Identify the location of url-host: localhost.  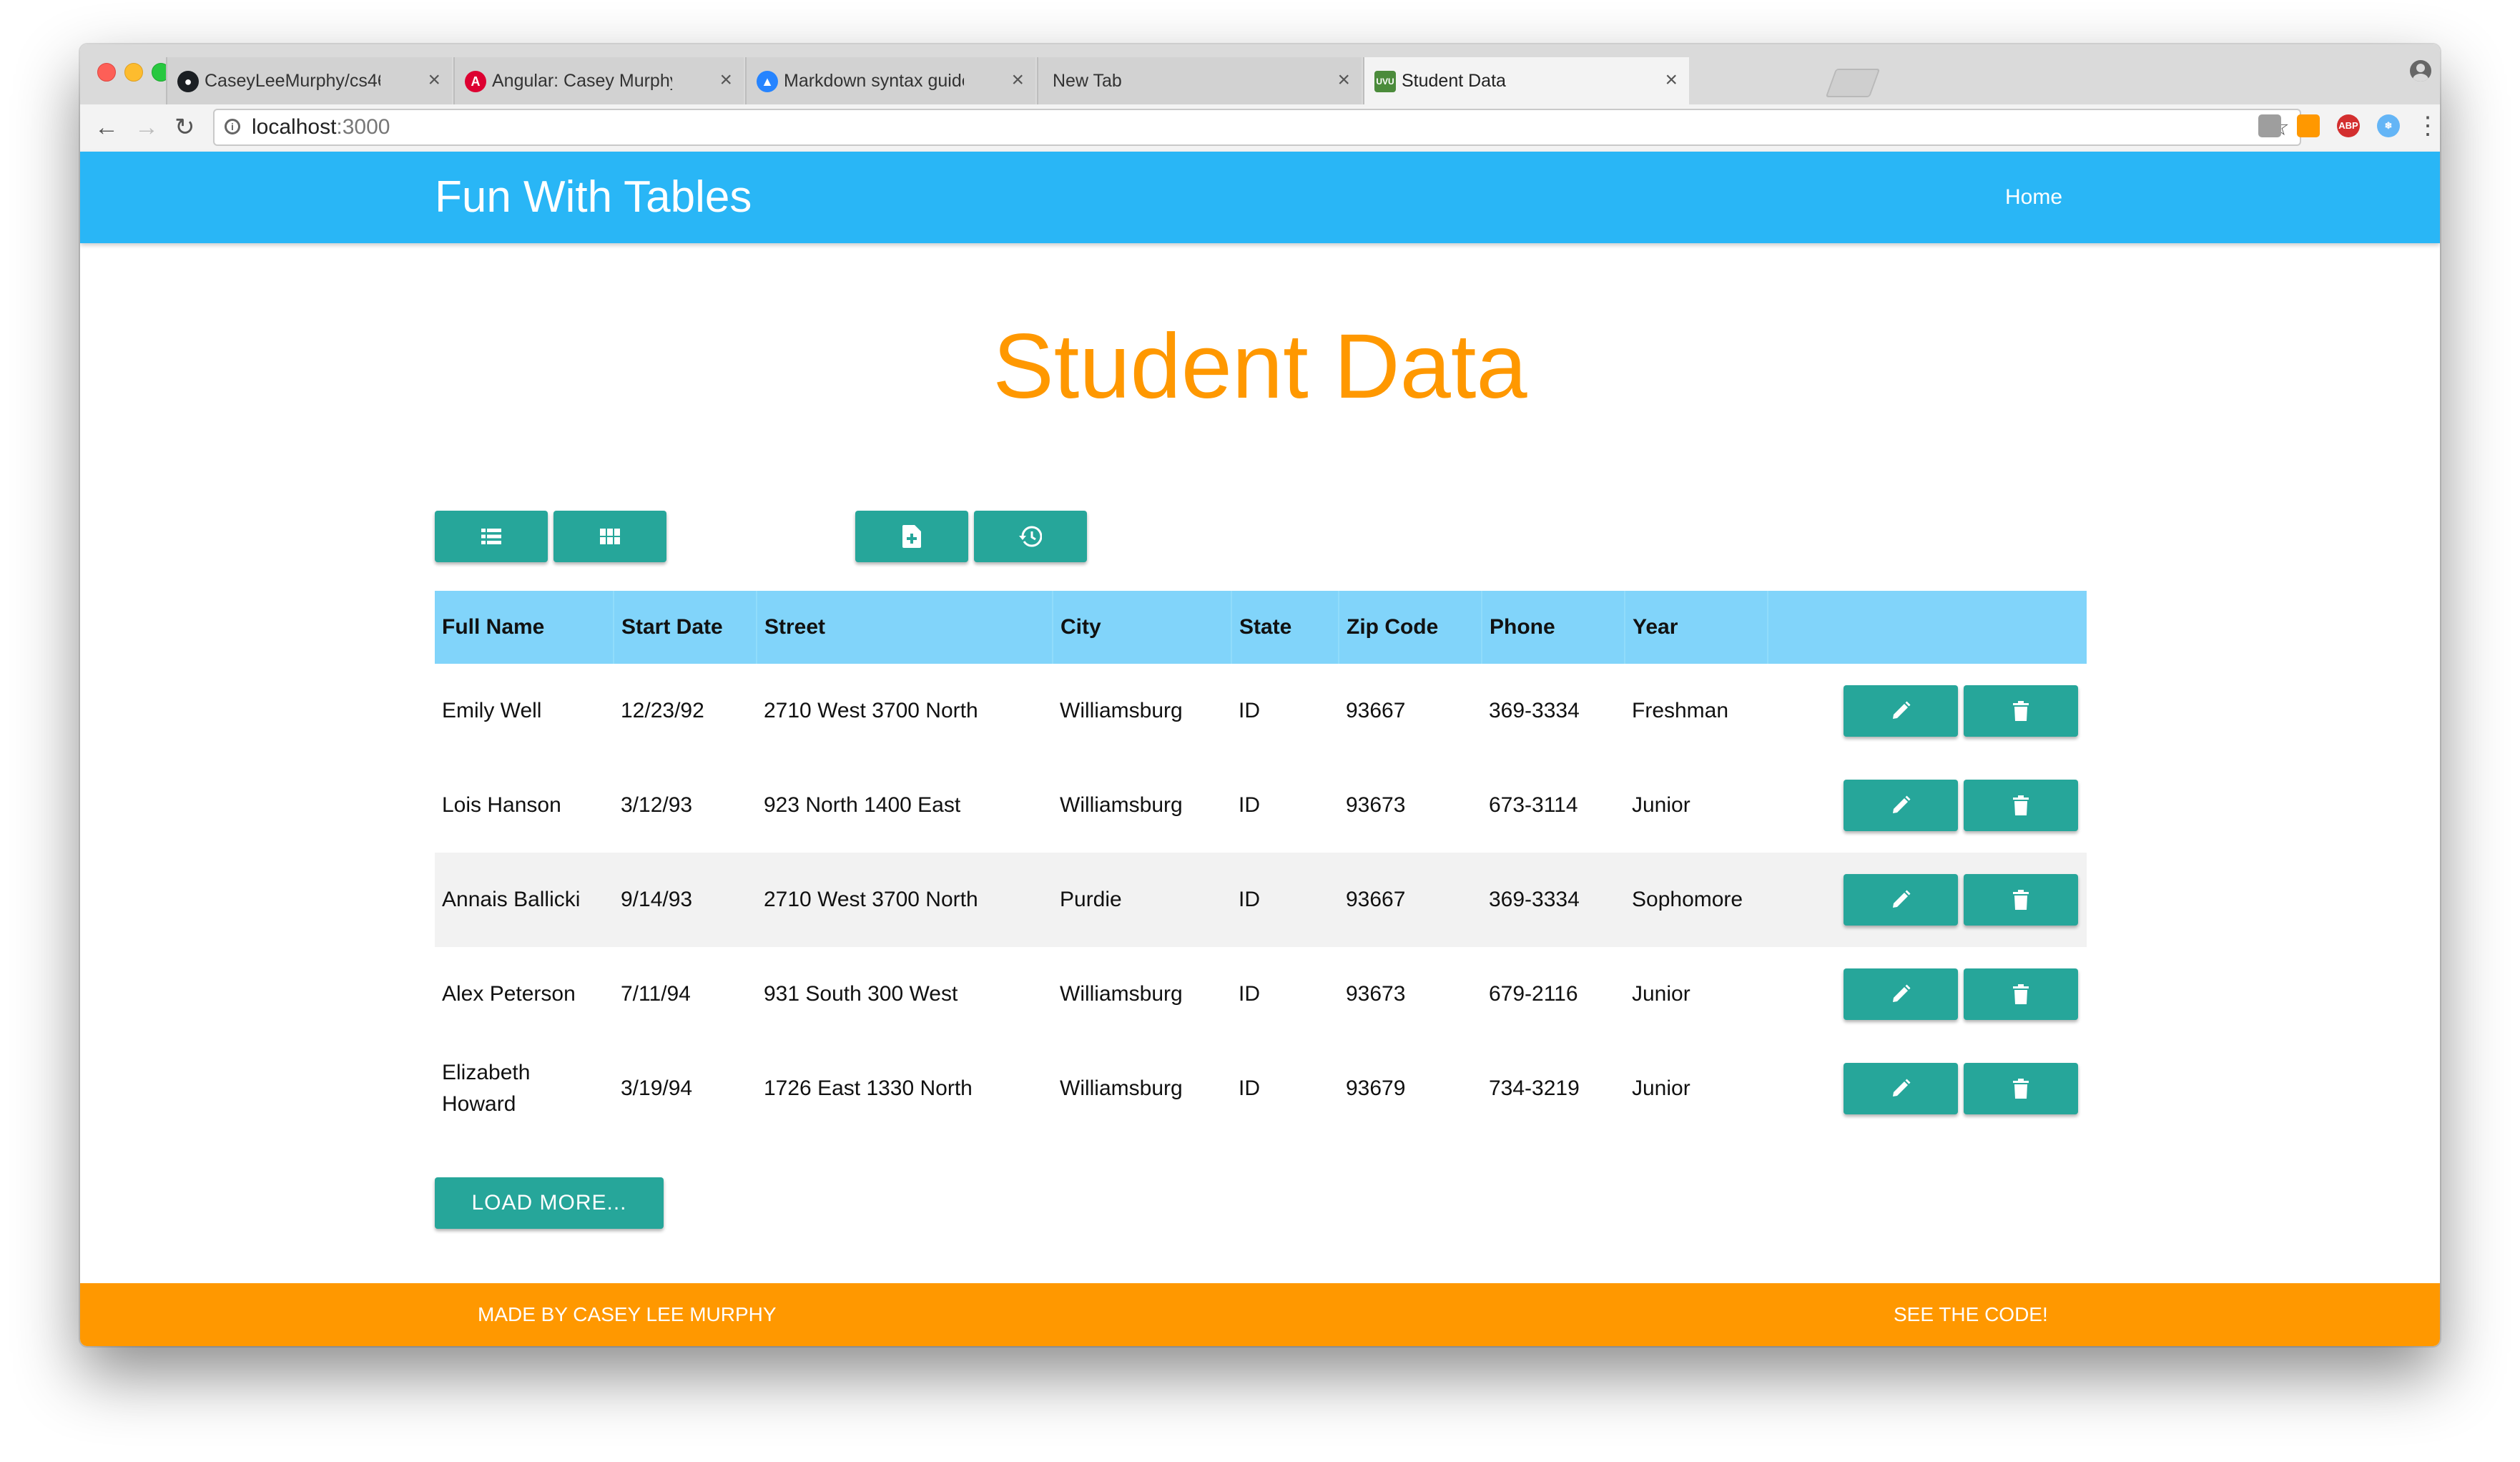
(294, 127).